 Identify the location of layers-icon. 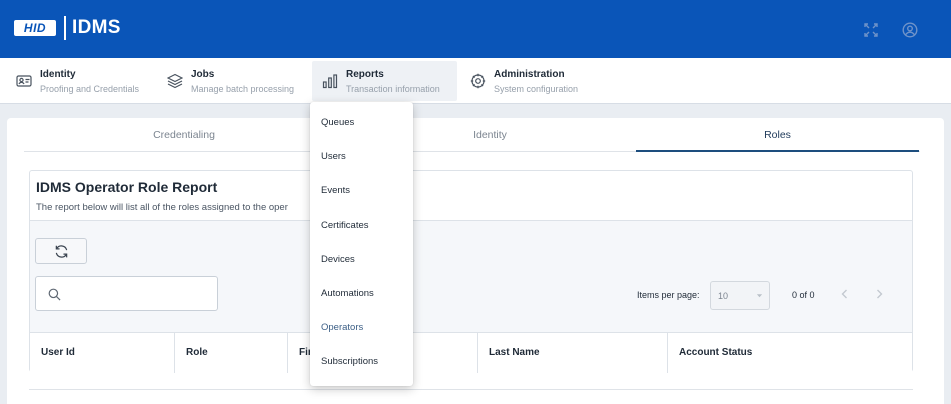
(175, 81).